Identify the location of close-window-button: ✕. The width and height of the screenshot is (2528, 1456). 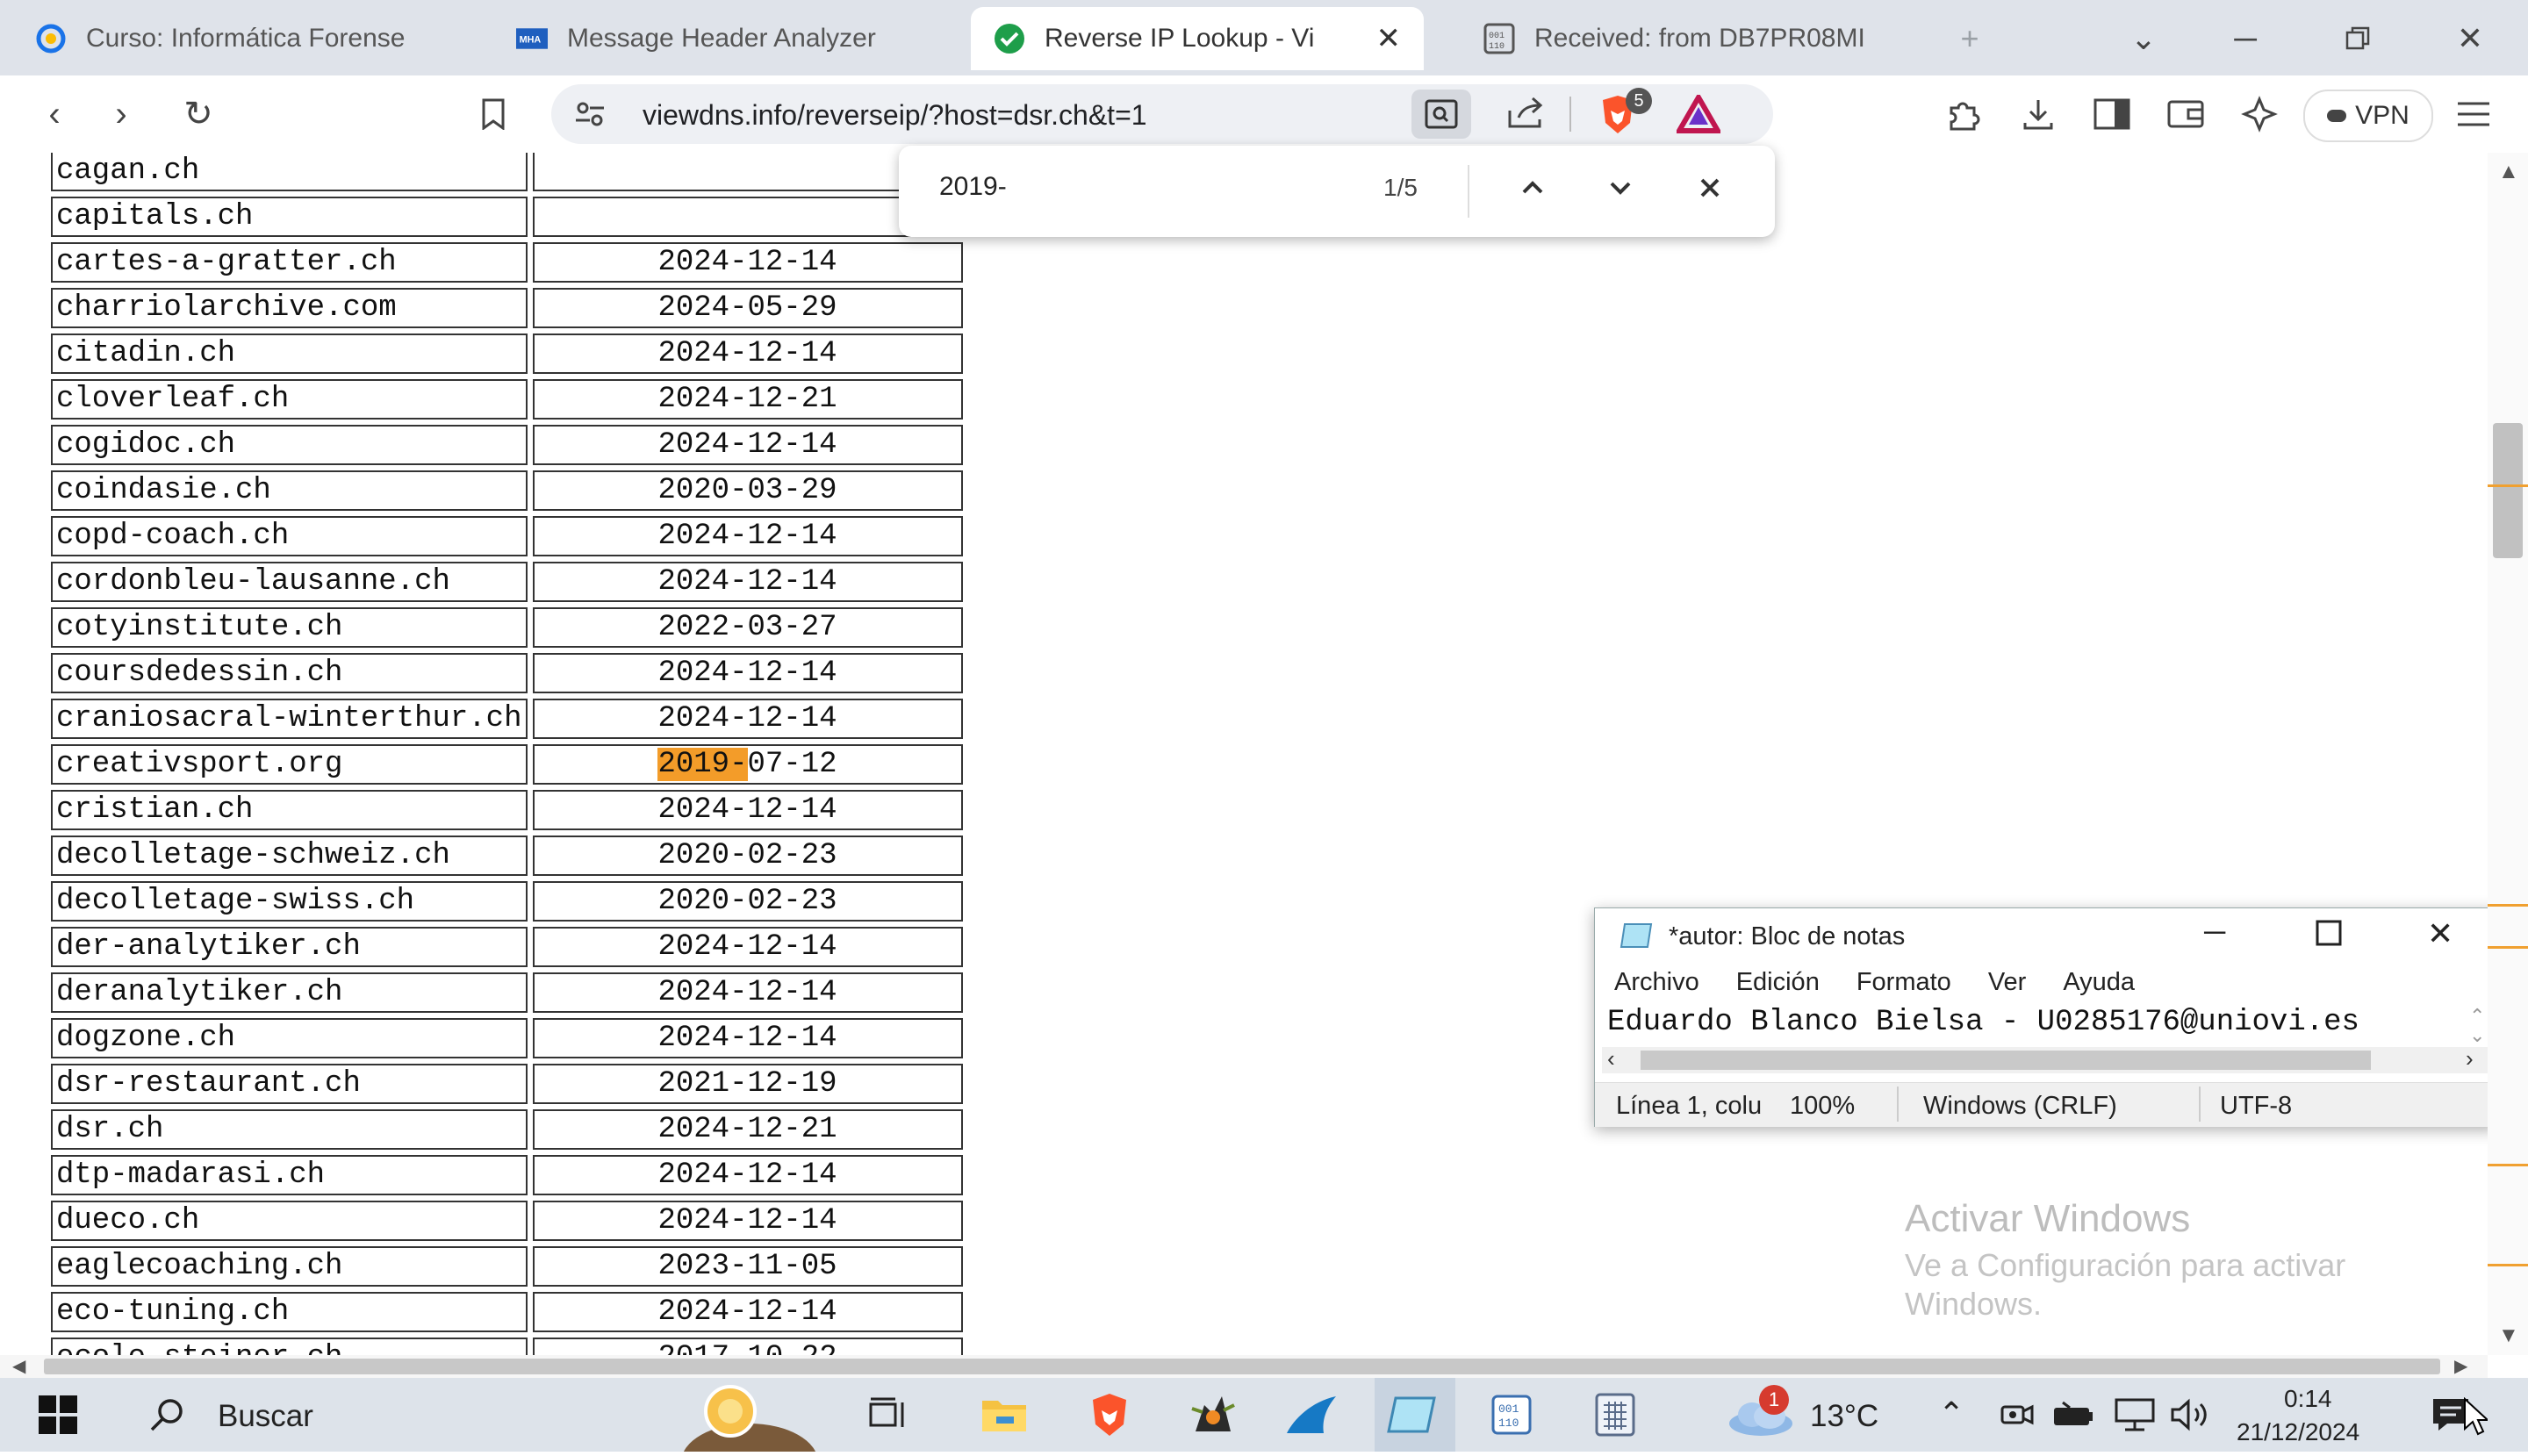
(2470, 38).